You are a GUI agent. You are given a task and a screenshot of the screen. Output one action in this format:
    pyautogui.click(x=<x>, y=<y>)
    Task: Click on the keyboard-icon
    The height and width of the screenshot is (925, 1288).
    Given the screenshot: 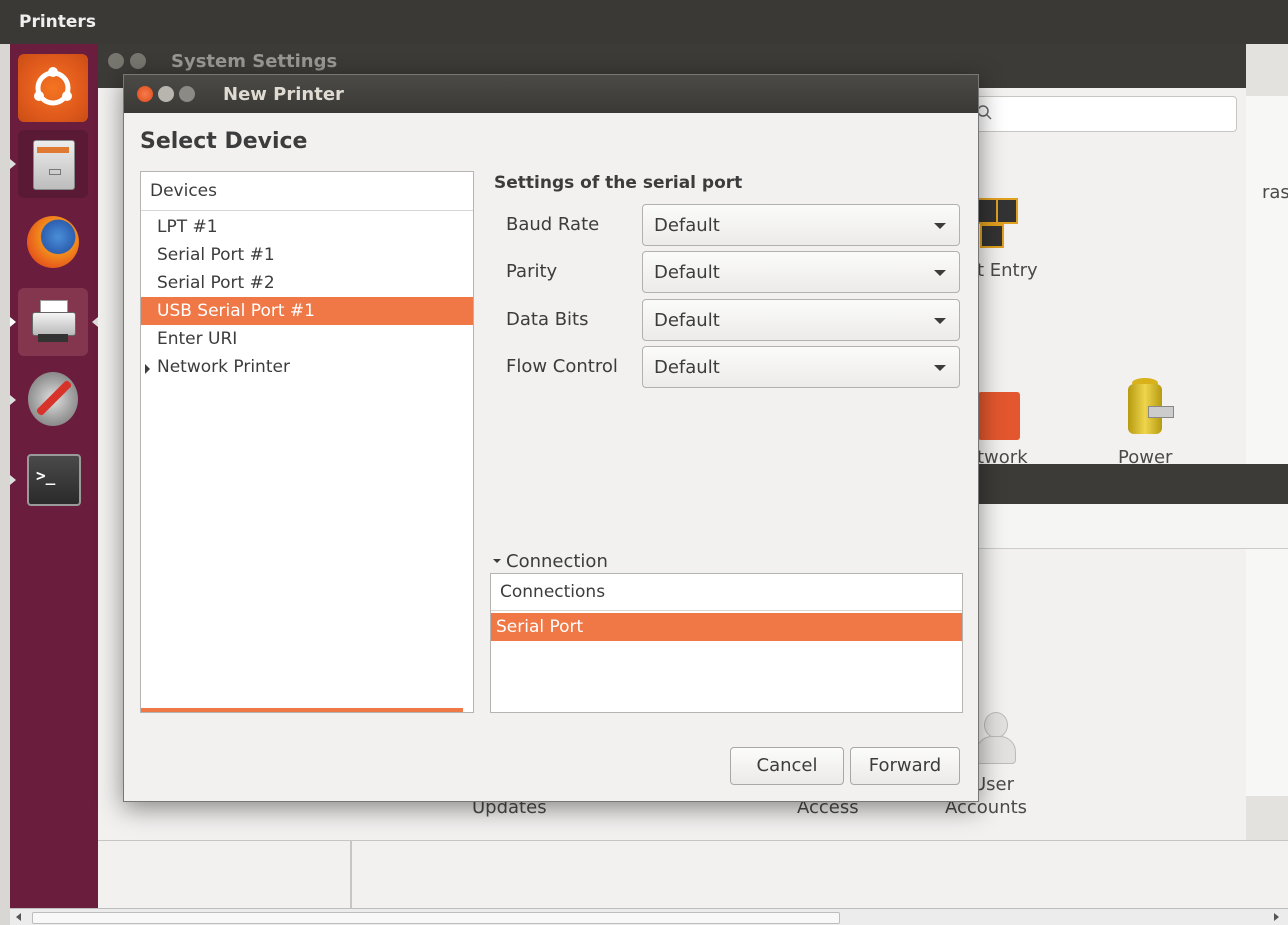 What is the action you would take?
    pyautogui.click(x=997, y=223)
    